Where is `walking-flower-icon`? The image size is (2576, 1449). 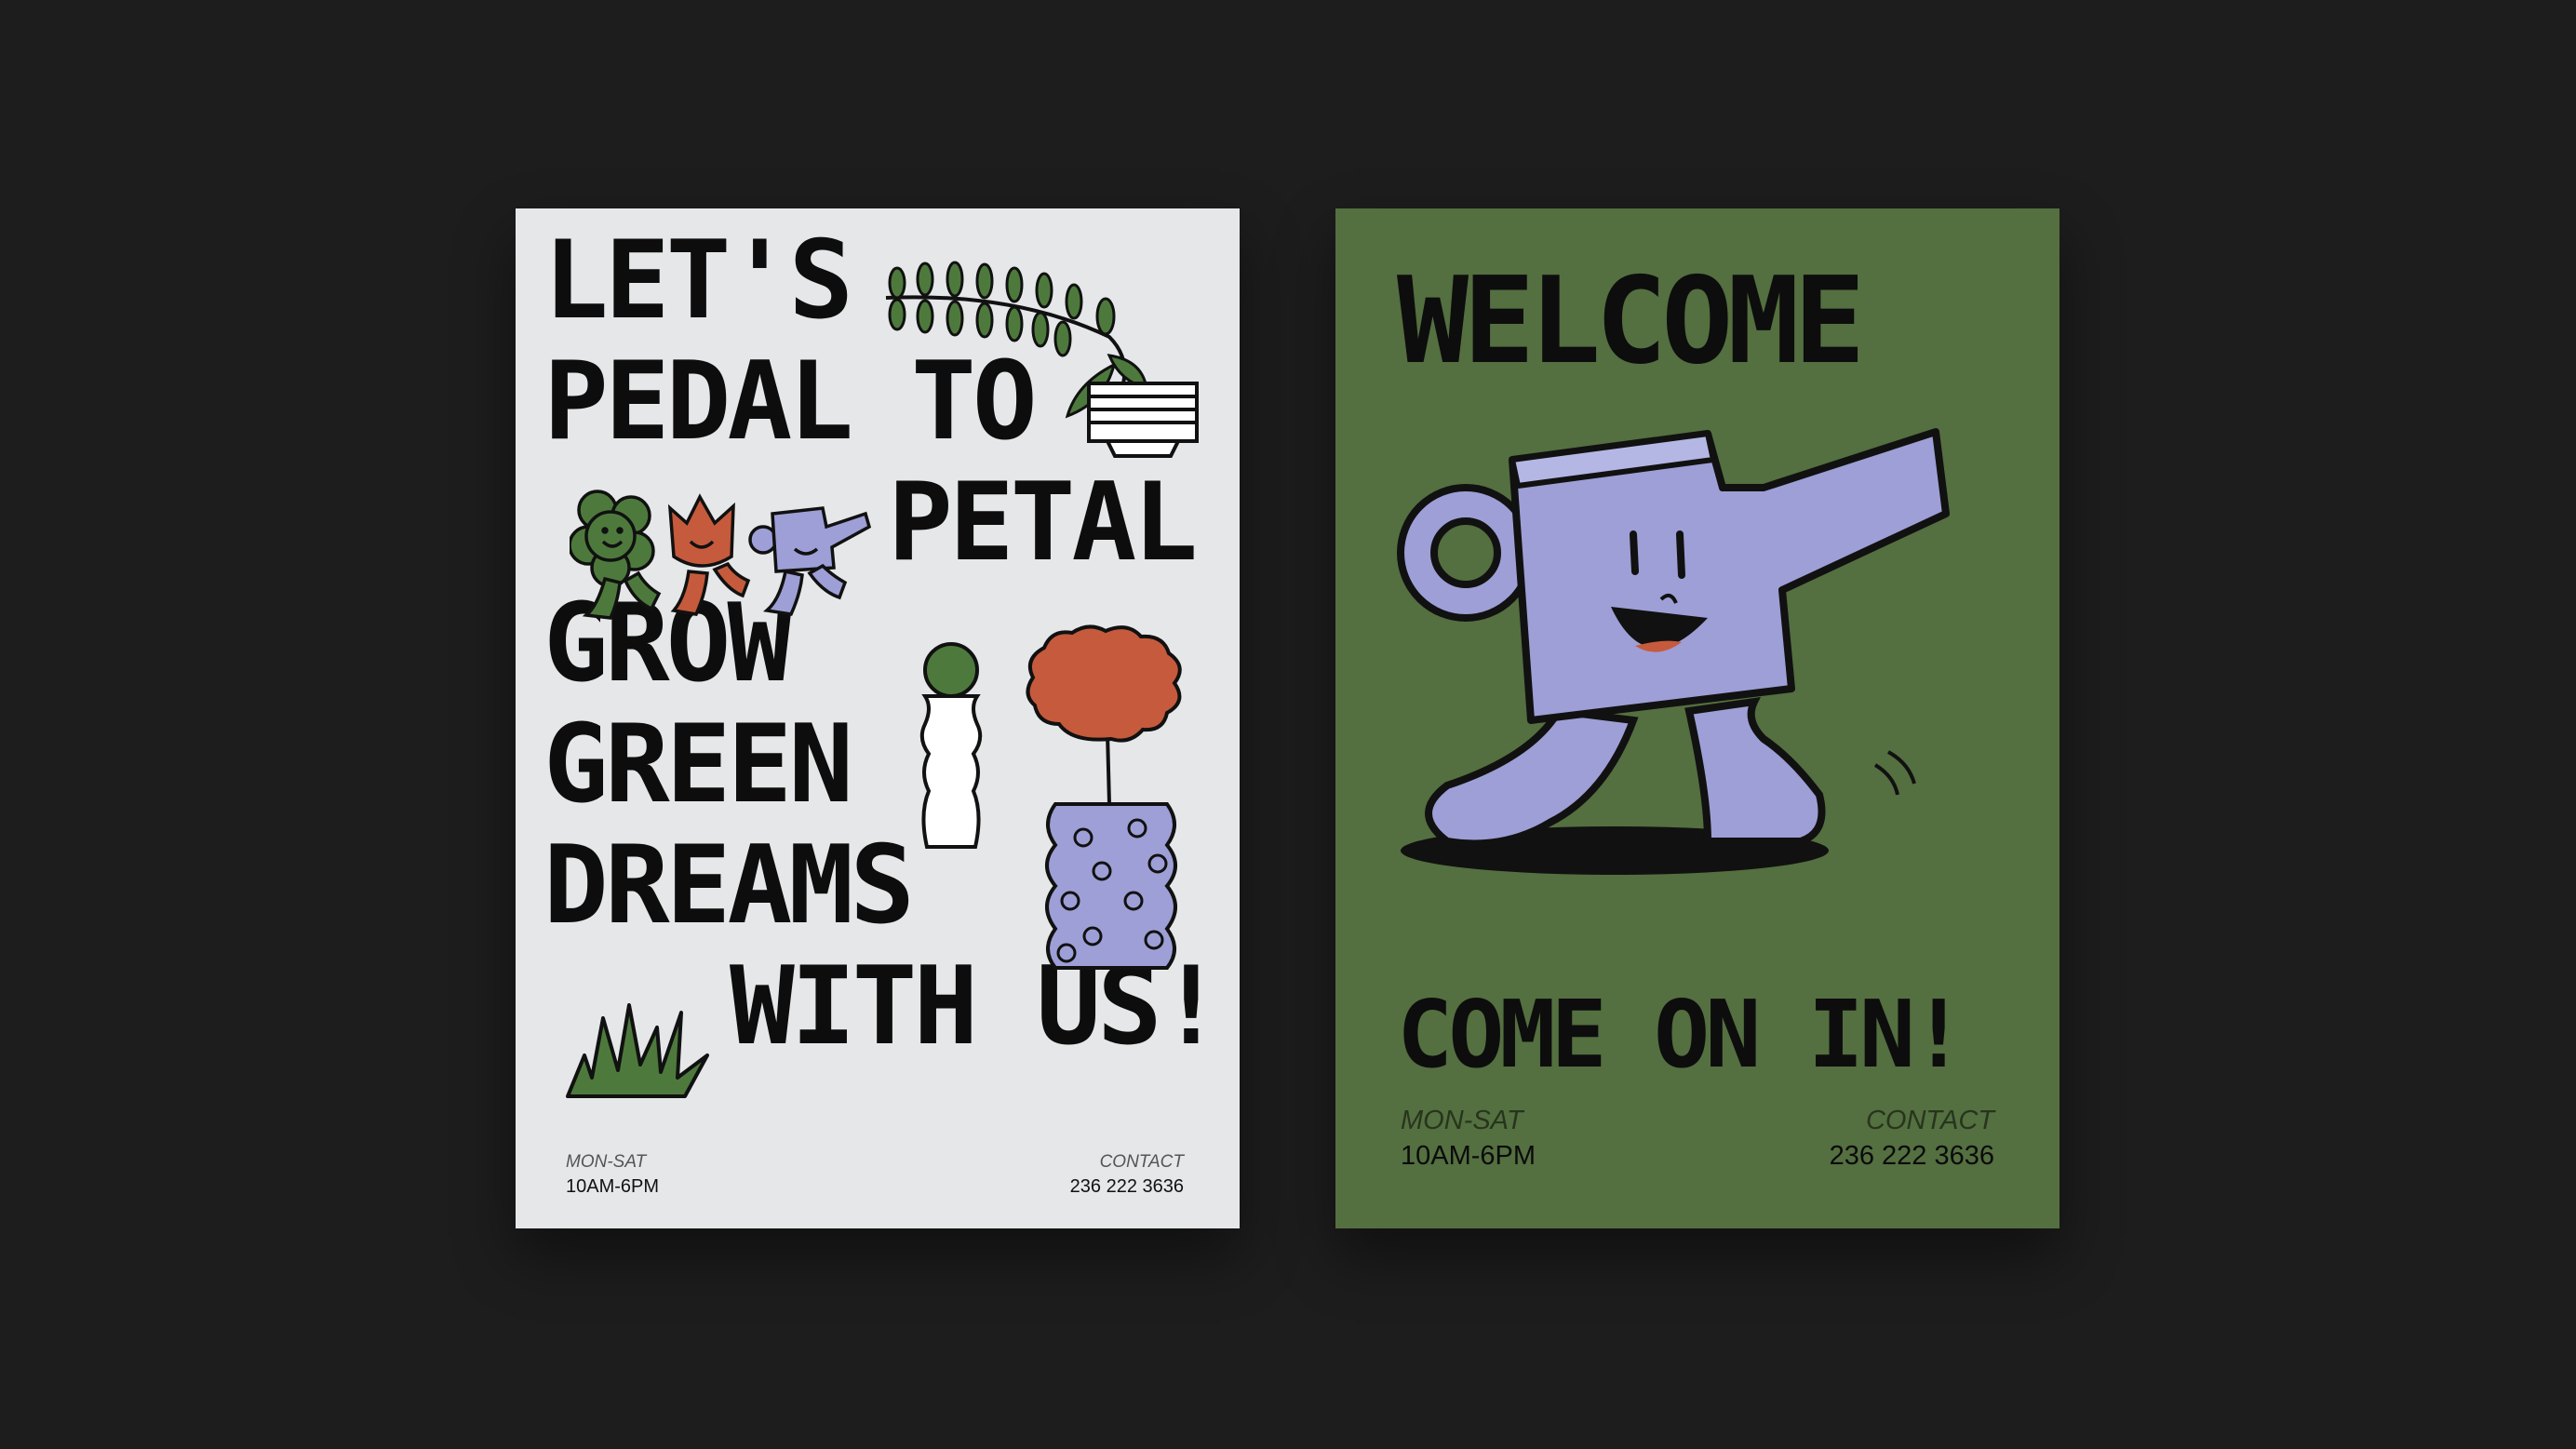 walking-flower-icon is located at coordinates (616, 555).